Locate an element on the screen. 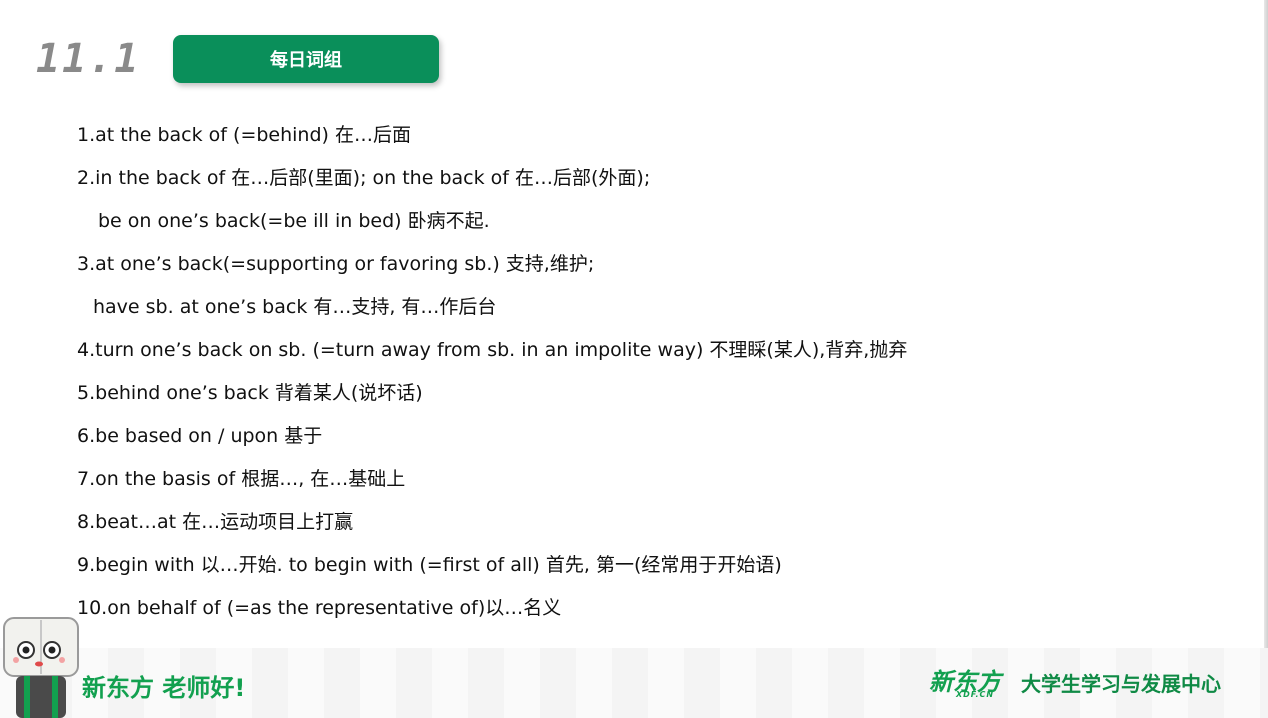  title-text: 每日词组 is located at coordinates (306, 60).